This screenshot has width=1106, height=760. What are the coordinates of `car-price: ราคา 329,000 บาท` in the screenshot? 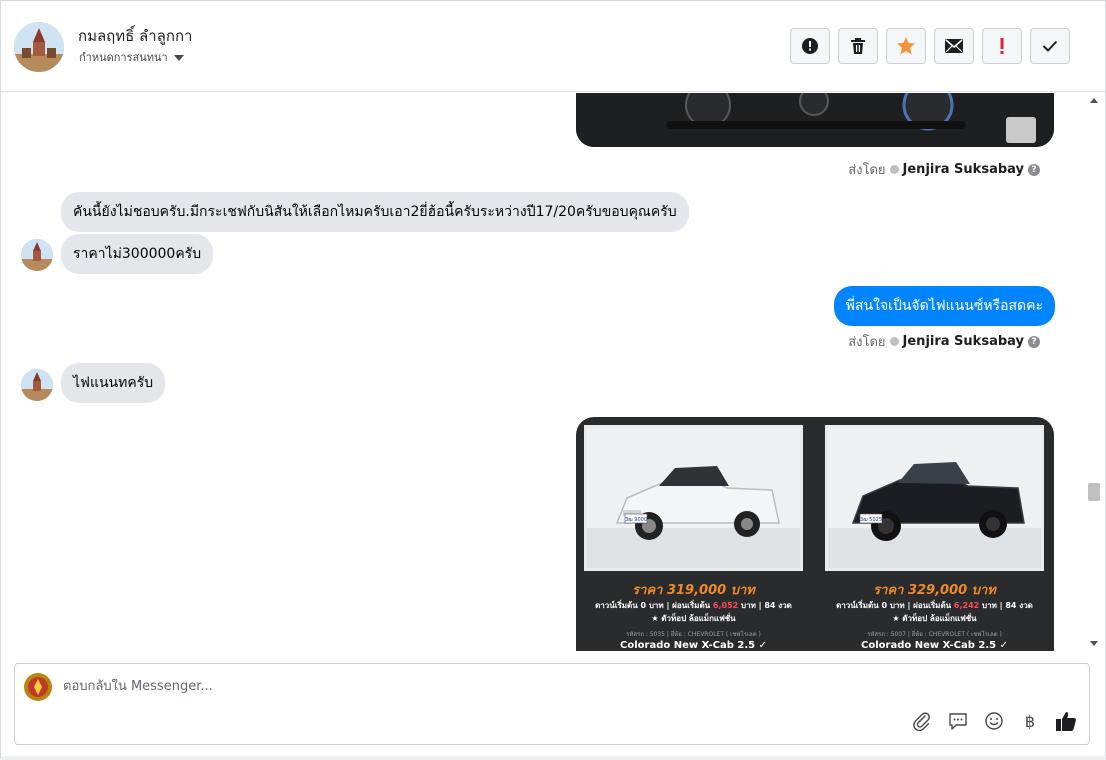 It's located at (934, 590).